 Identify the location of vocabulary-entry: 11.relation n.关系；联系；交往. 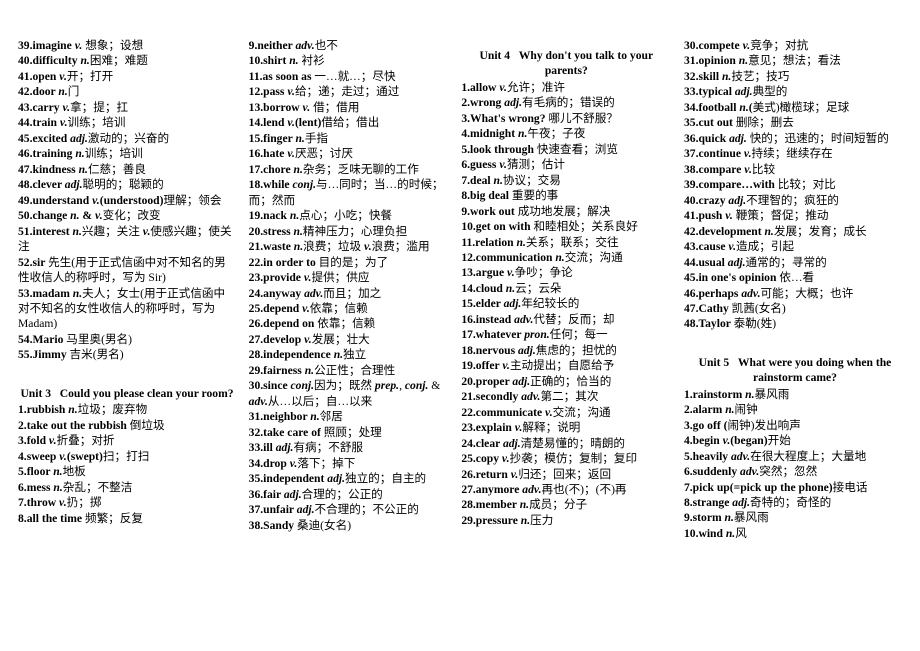
(540, 242).